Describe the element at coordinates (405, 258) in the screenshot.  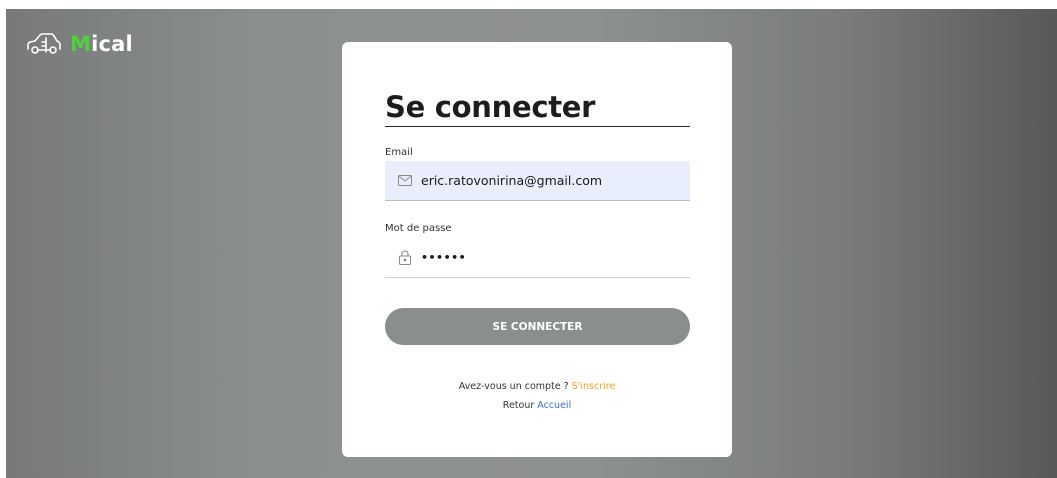
I see `lock-icon` at that location.